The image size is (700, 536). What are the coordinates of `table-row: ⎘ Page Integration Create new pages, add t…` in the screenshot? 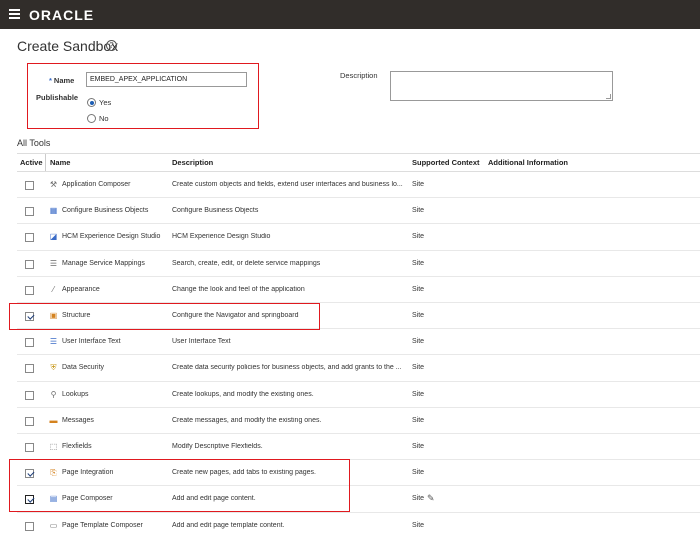 It's located at (358, 473).